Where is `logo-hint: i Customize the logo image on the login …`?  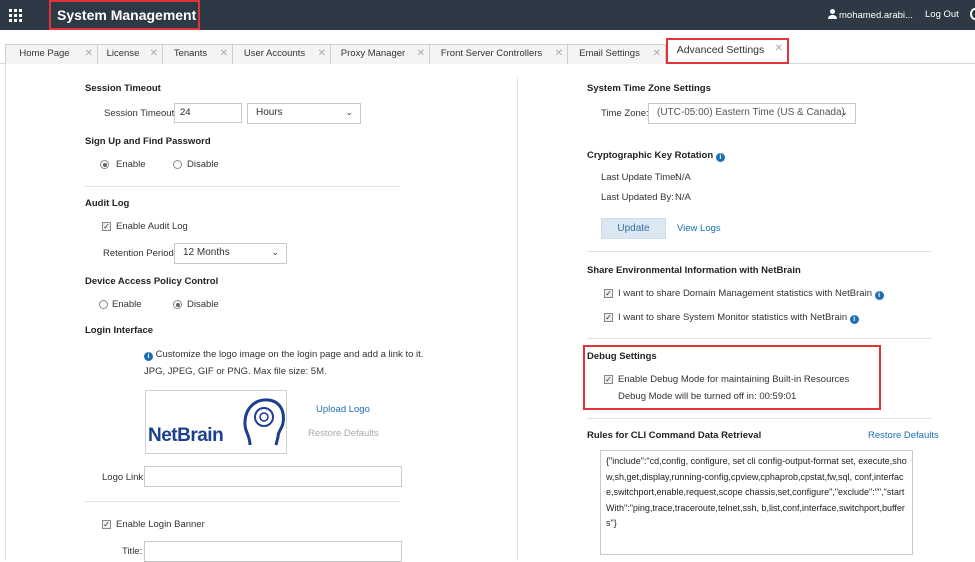 logo-hint: i Customize the logo image on the login … is located at coordinates (283, 355).